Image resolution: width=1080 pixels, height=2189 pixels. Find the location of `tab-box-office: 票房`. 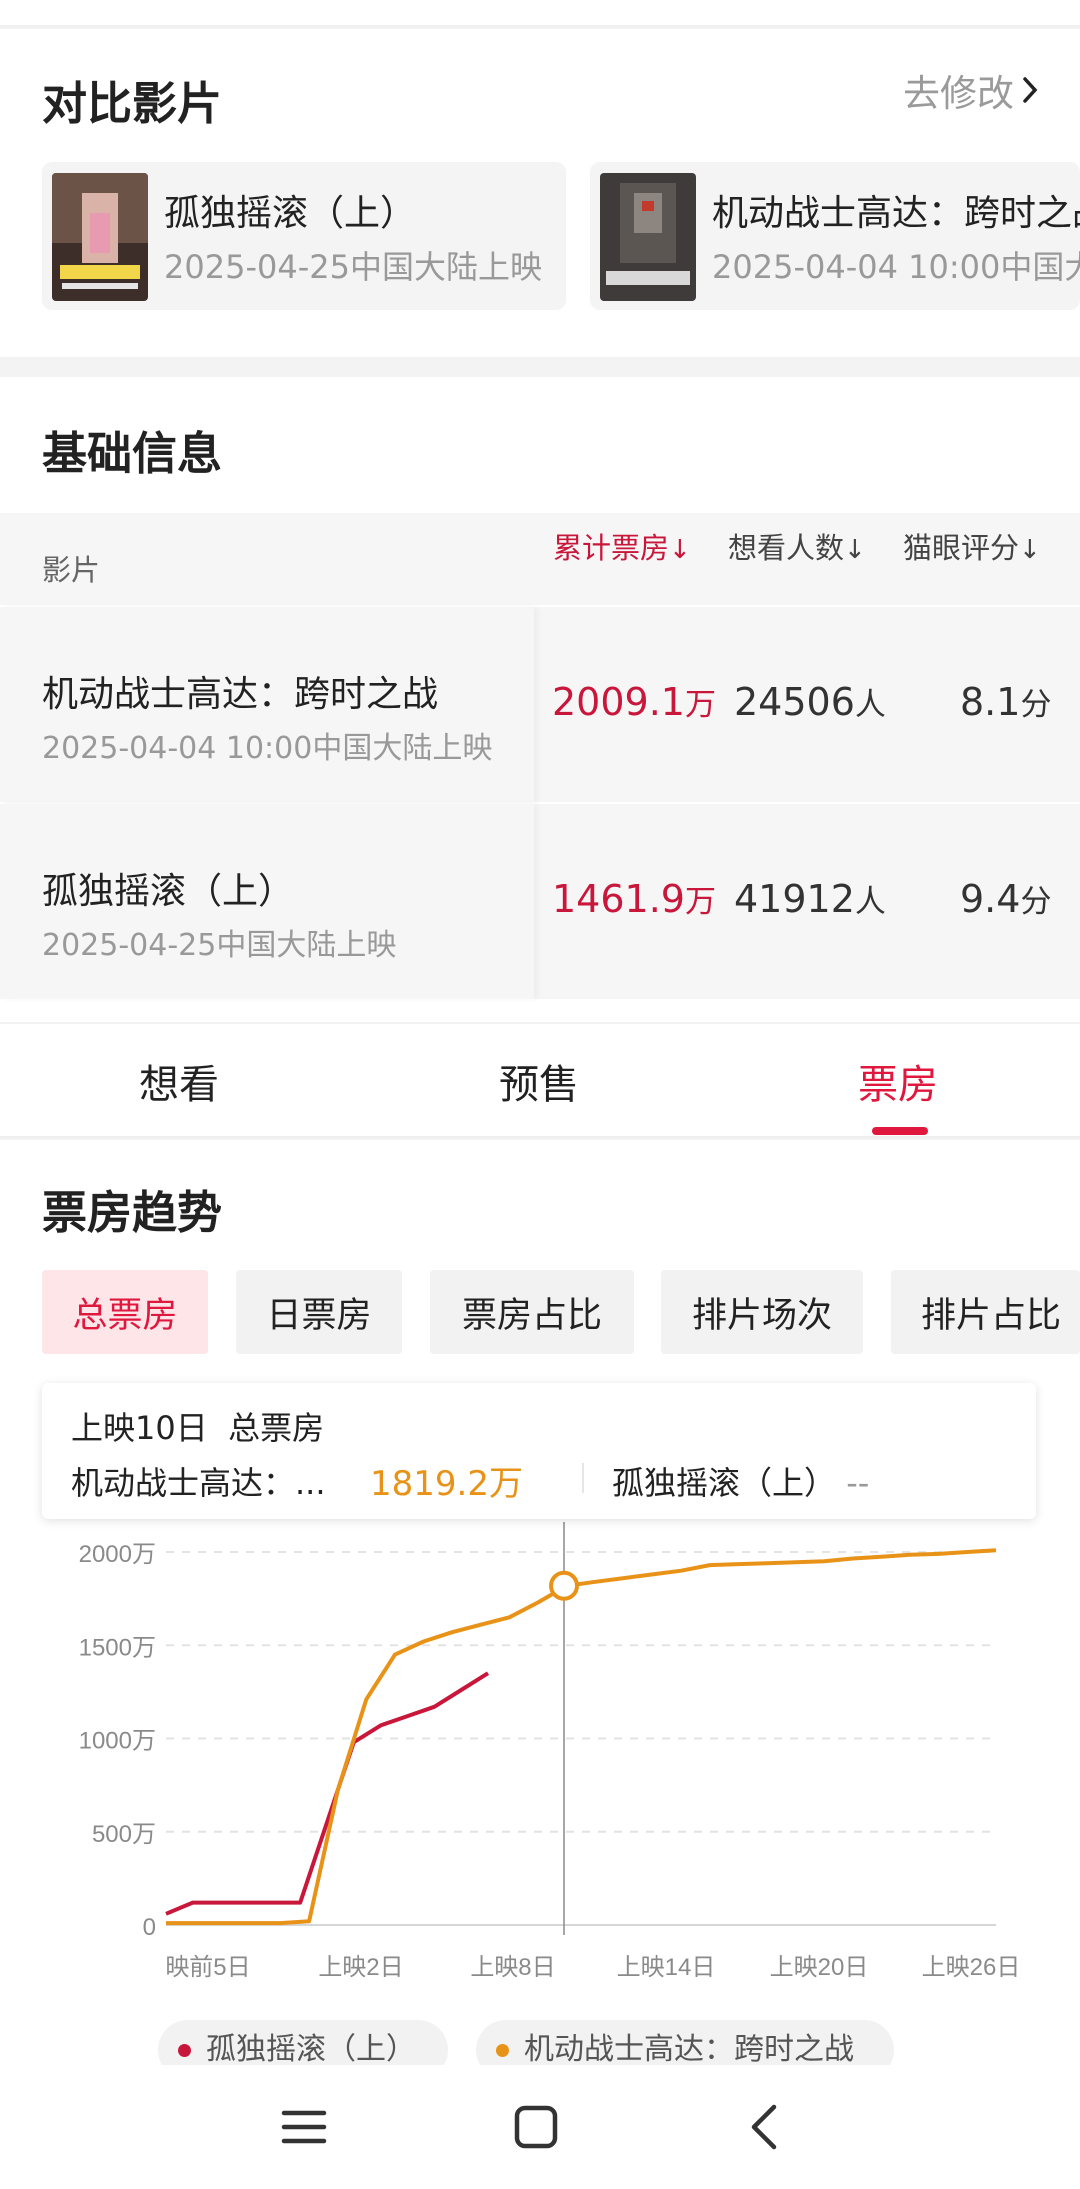

tab-box-office: 票房 is located at coordinates (898, 1081).